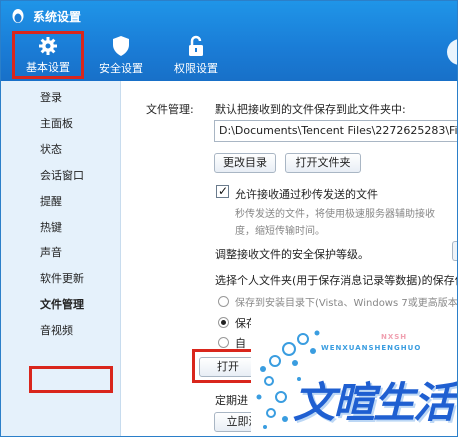 The image size is (458, 437). I want to click on checkmark-icon: ✓, so click(223, 191).